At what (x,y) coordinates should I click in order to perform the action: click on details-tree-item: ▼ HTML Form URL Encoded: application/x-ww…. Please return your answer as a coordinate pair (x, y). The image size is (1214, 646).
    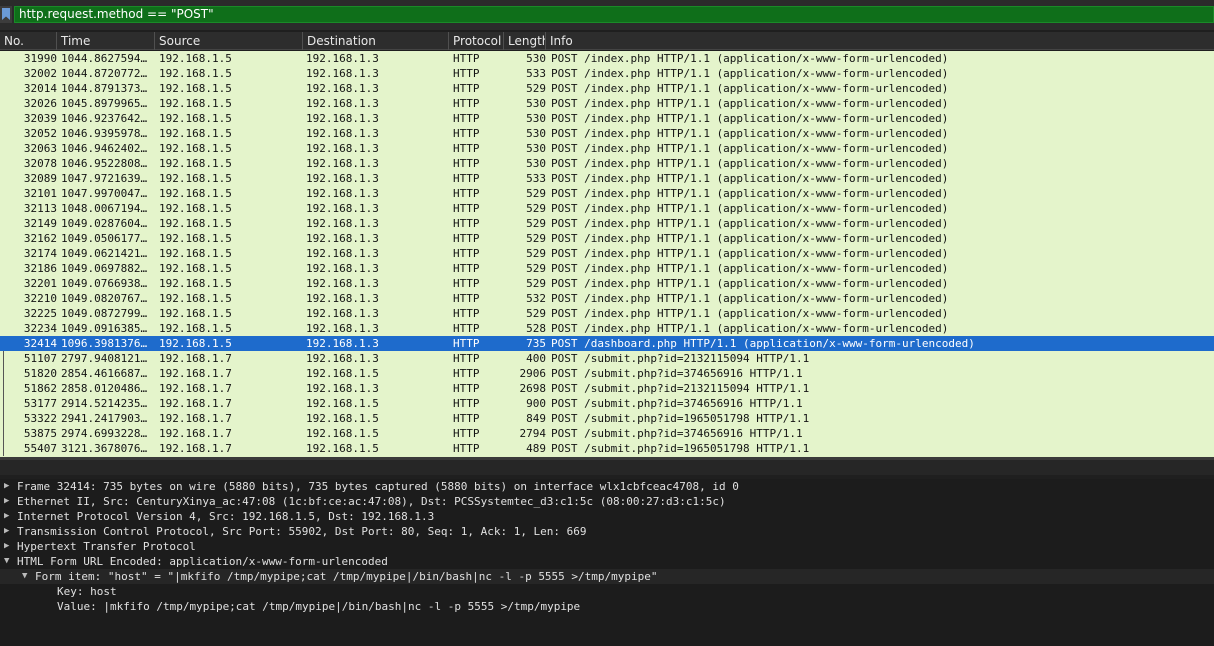
    Looking at the image, I should click on (607, 561).